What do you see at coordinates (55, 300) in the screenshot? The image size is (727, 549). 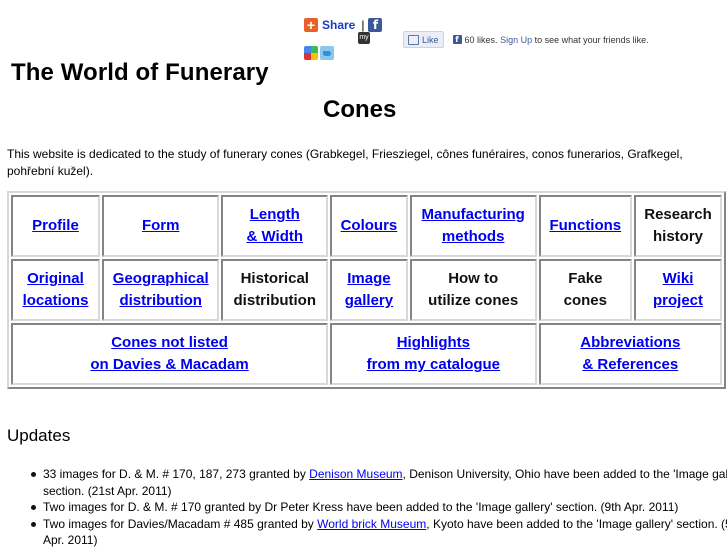 I see `nav-cell-line2: locations` at bounding box center [55, 300].